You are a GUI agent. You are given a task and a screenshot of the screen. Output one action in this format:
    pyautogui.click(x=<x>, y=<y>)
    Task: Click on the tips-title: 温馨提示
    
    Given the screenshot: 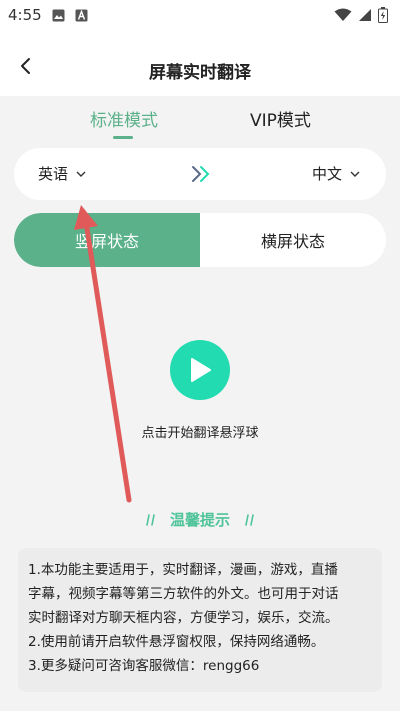 What is the action you would take?
    pyautogui.click(x=199, y=520)
    